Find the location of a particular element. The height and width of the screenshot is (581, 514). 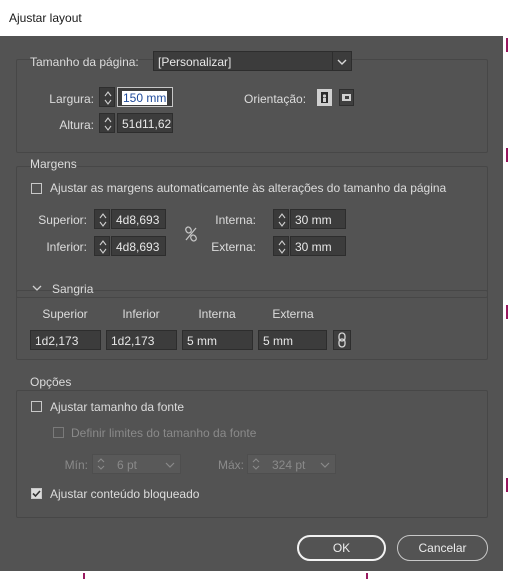

bleed-top-label: Superior is located at coordinates (65, 314).